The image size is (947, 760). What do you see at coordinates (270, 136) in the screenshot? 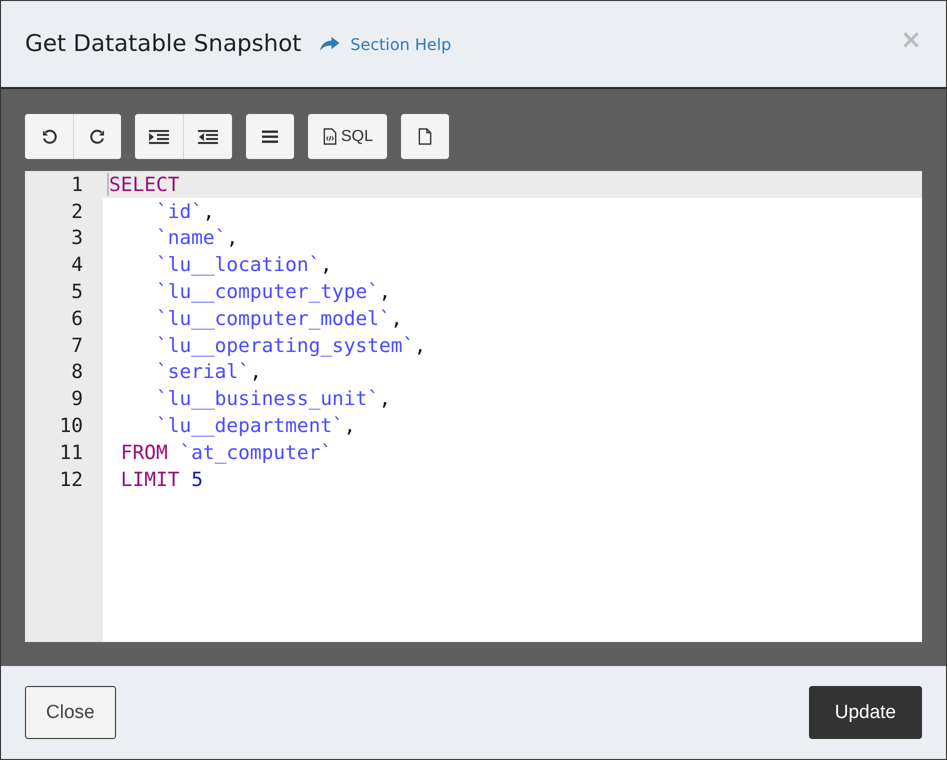
I see `menu-icon` at bounding box center [270, 136].